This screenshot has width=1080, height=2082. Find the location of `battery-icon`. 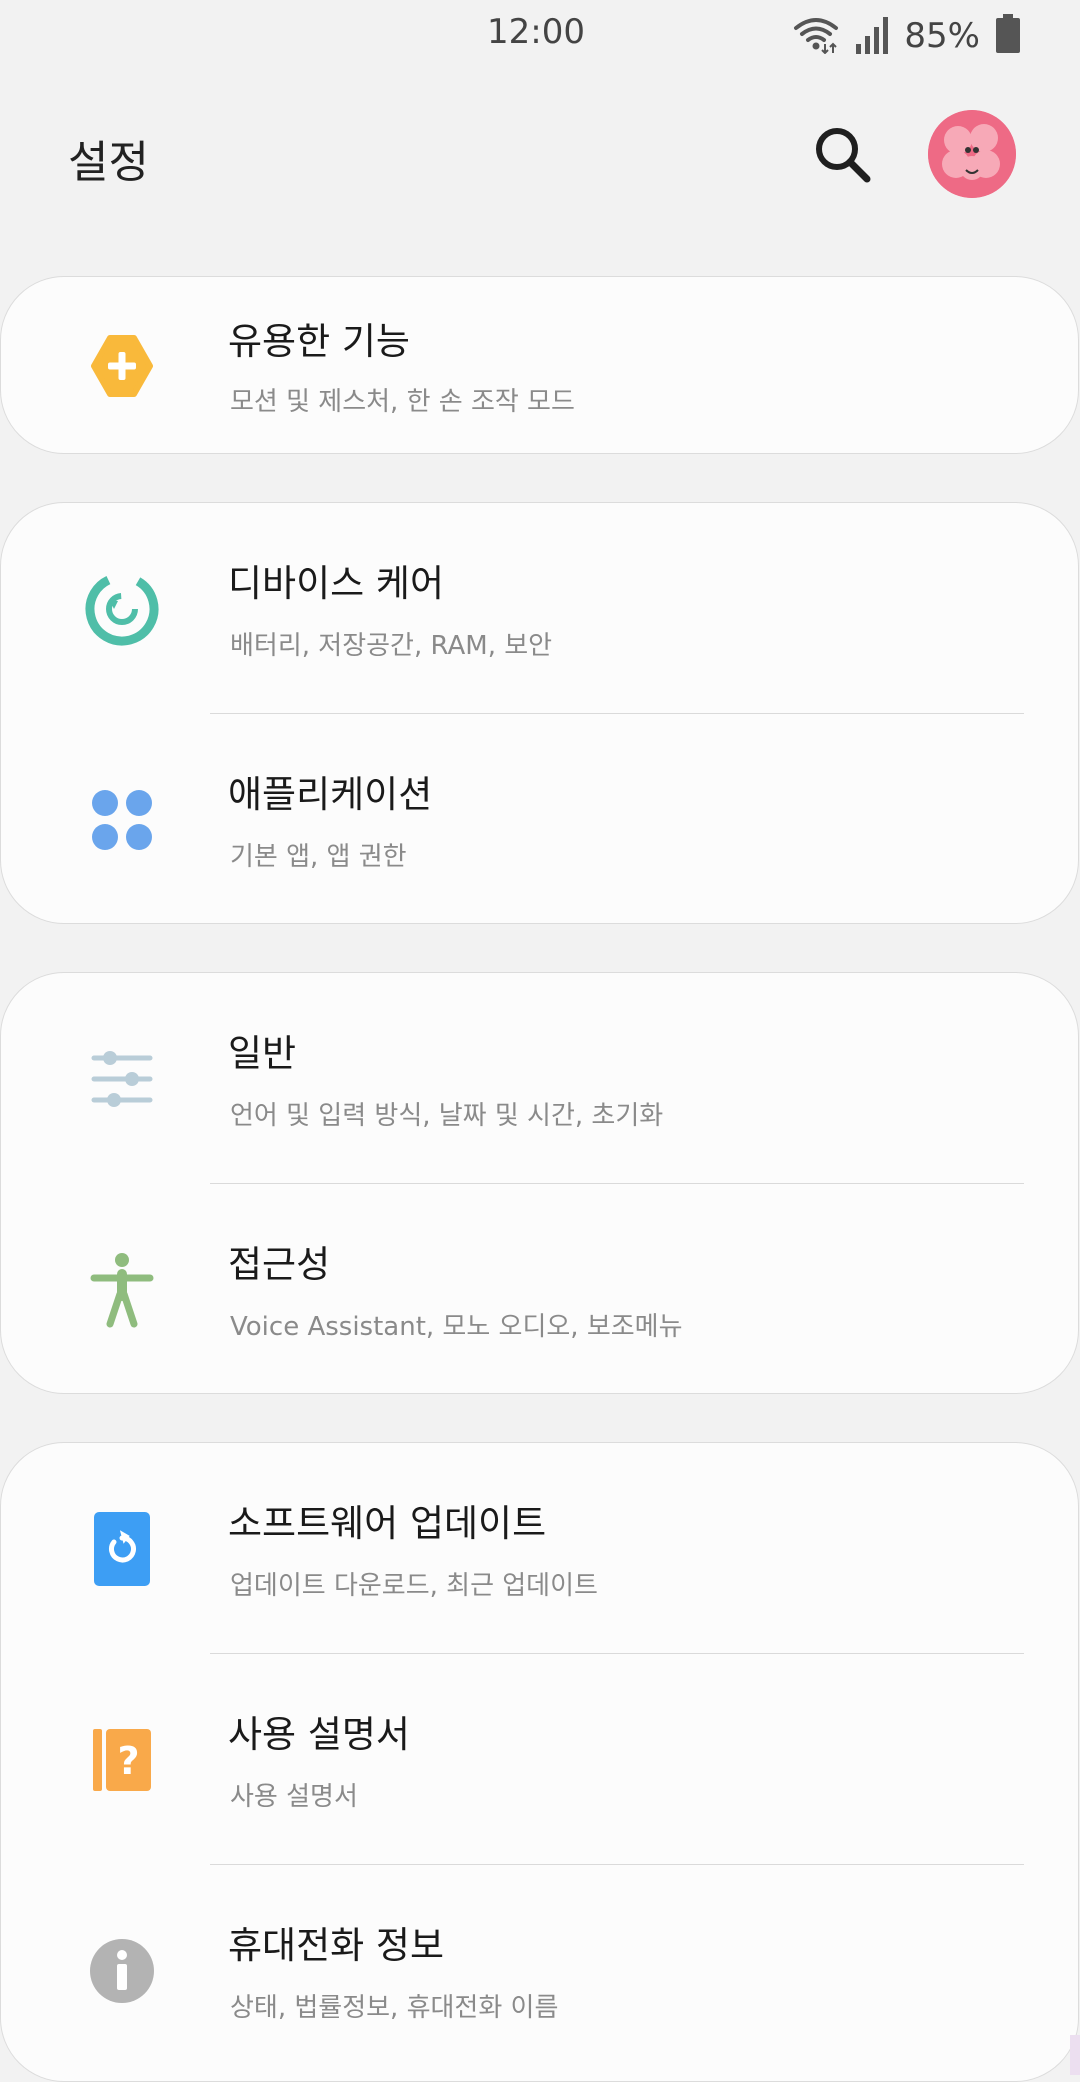

battery-icon is located at coordinates (1008, 36).